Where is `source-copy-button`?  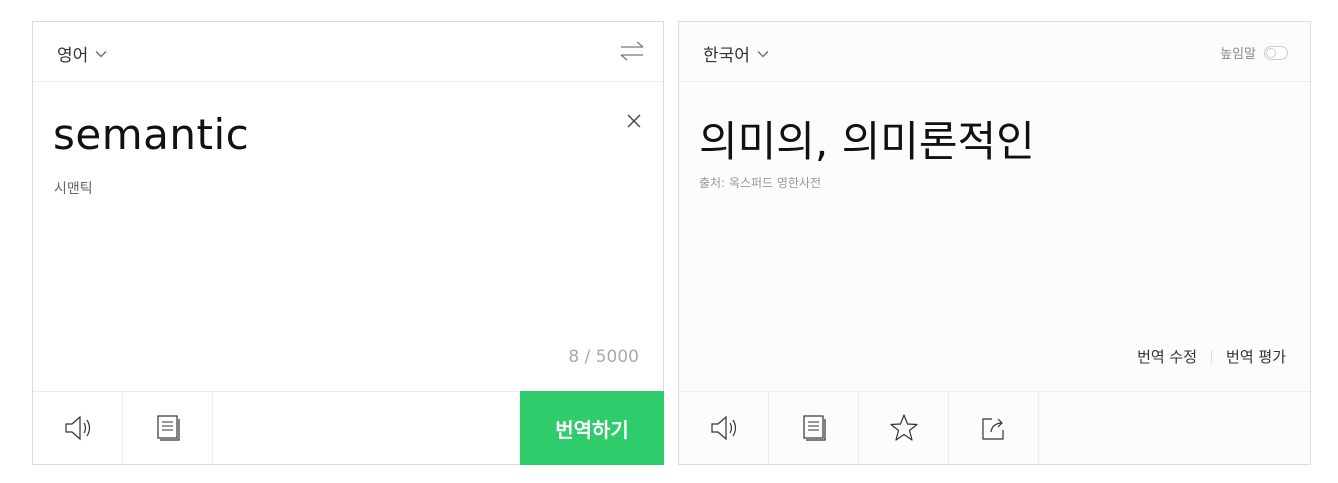
source-copy-button is located at coordinates (168, 428).